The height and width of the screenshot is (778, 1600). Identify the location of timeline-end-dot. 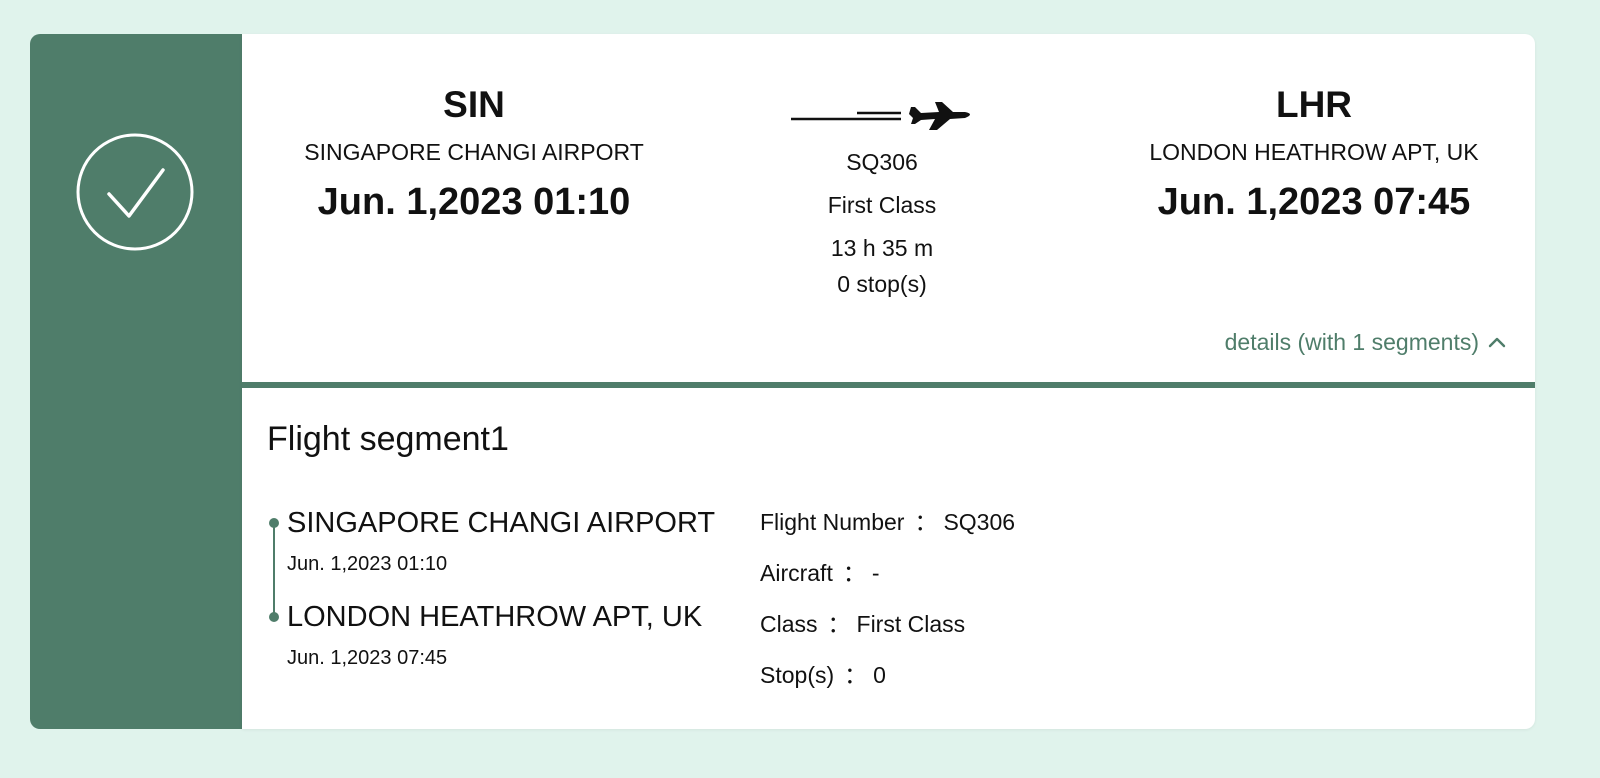
(274, 617).